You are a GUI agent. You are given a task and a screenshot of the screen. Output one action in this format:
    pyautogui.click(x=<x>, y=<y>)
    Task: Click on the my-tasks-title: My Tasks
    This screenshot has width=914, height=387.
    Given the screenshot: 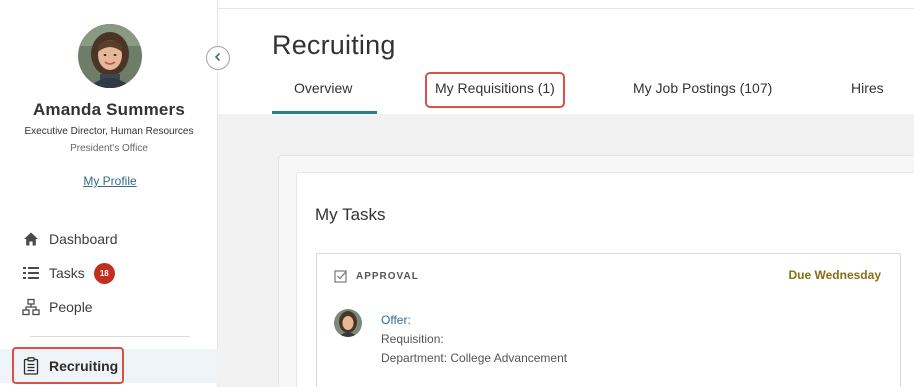 What is the action you would take?
    pyautogui.click(x=350, y=214)
    